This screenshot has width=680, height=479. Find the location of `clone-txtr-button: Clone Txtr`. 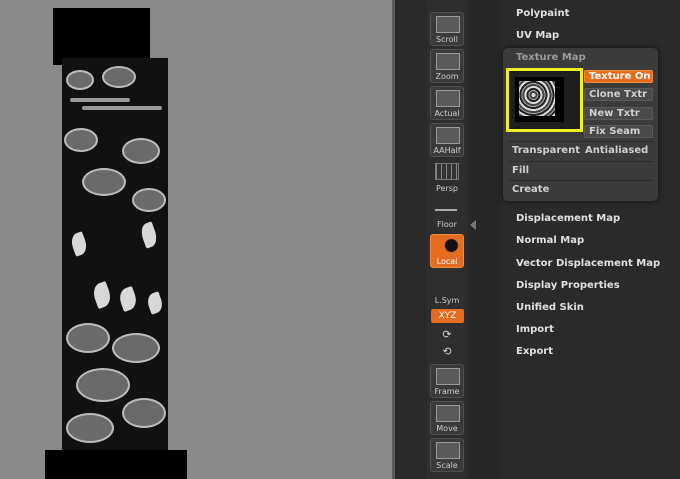

clone-txtr-button: Clone Txtr is located at coordinates (618, 94).